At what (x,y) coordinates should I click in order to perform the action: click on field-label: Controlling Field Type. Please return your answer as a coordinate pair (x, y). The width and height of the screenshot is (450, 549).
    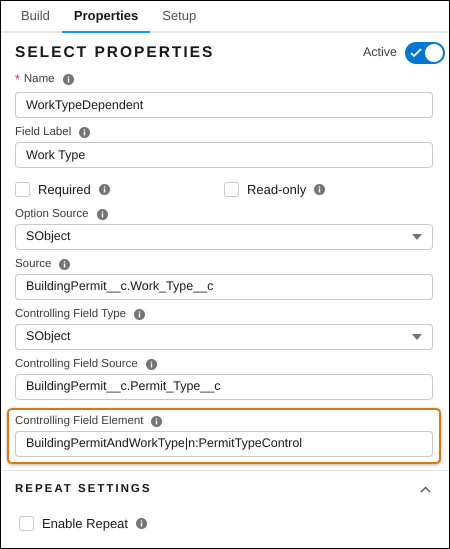
    Looking at the image, I should click on (70, 314).